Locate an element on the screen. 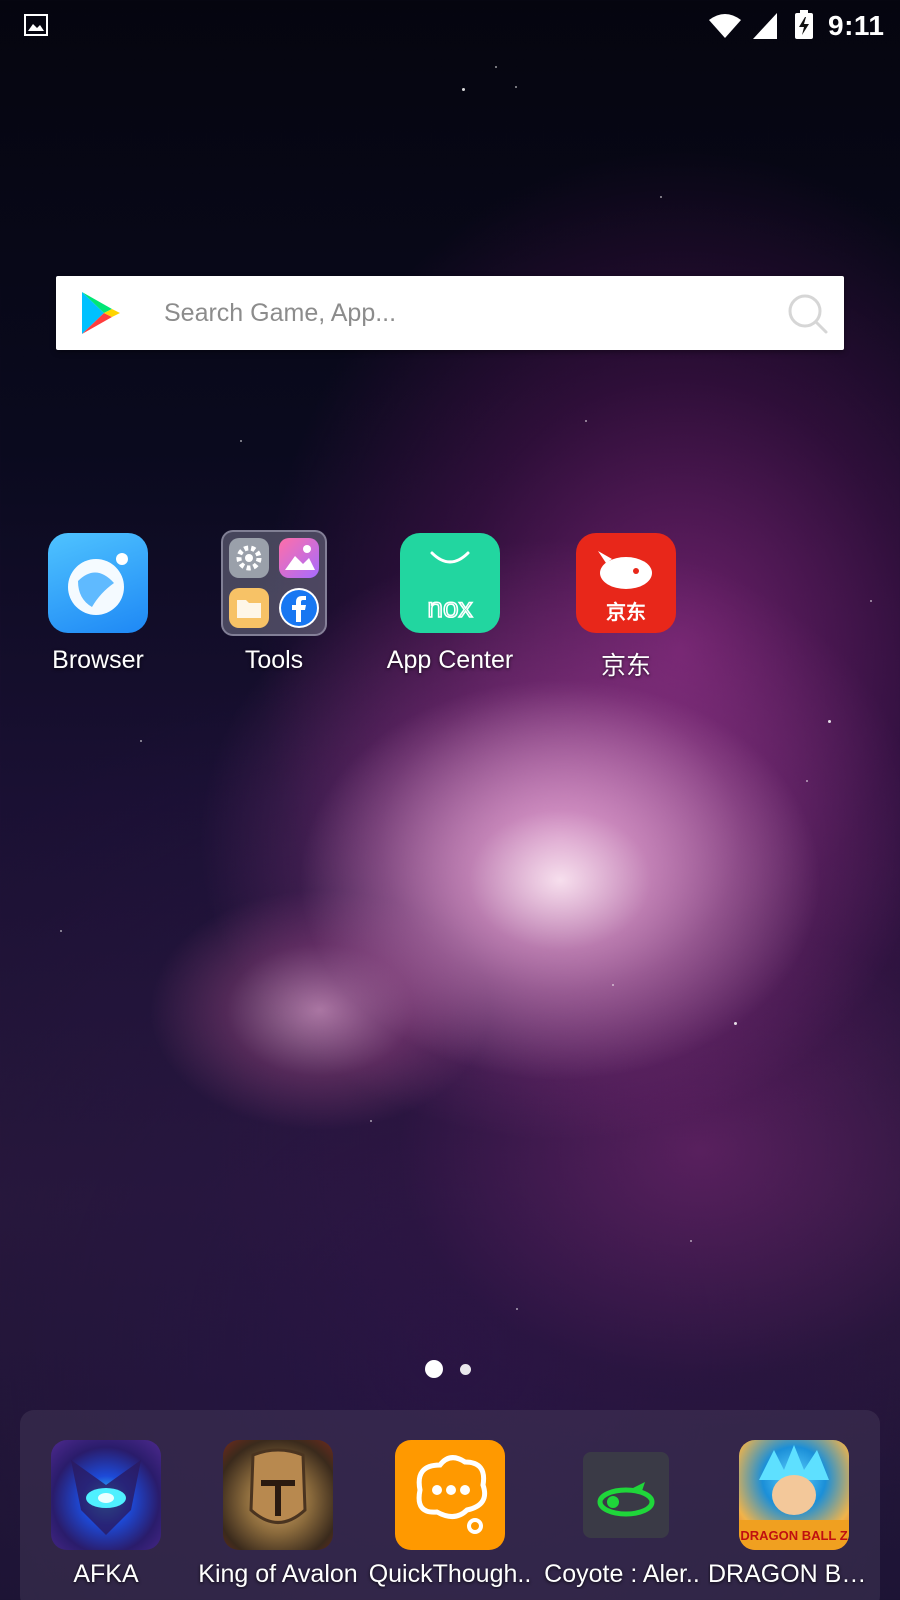  file-manager-icon is located at coordinates (249, 608).